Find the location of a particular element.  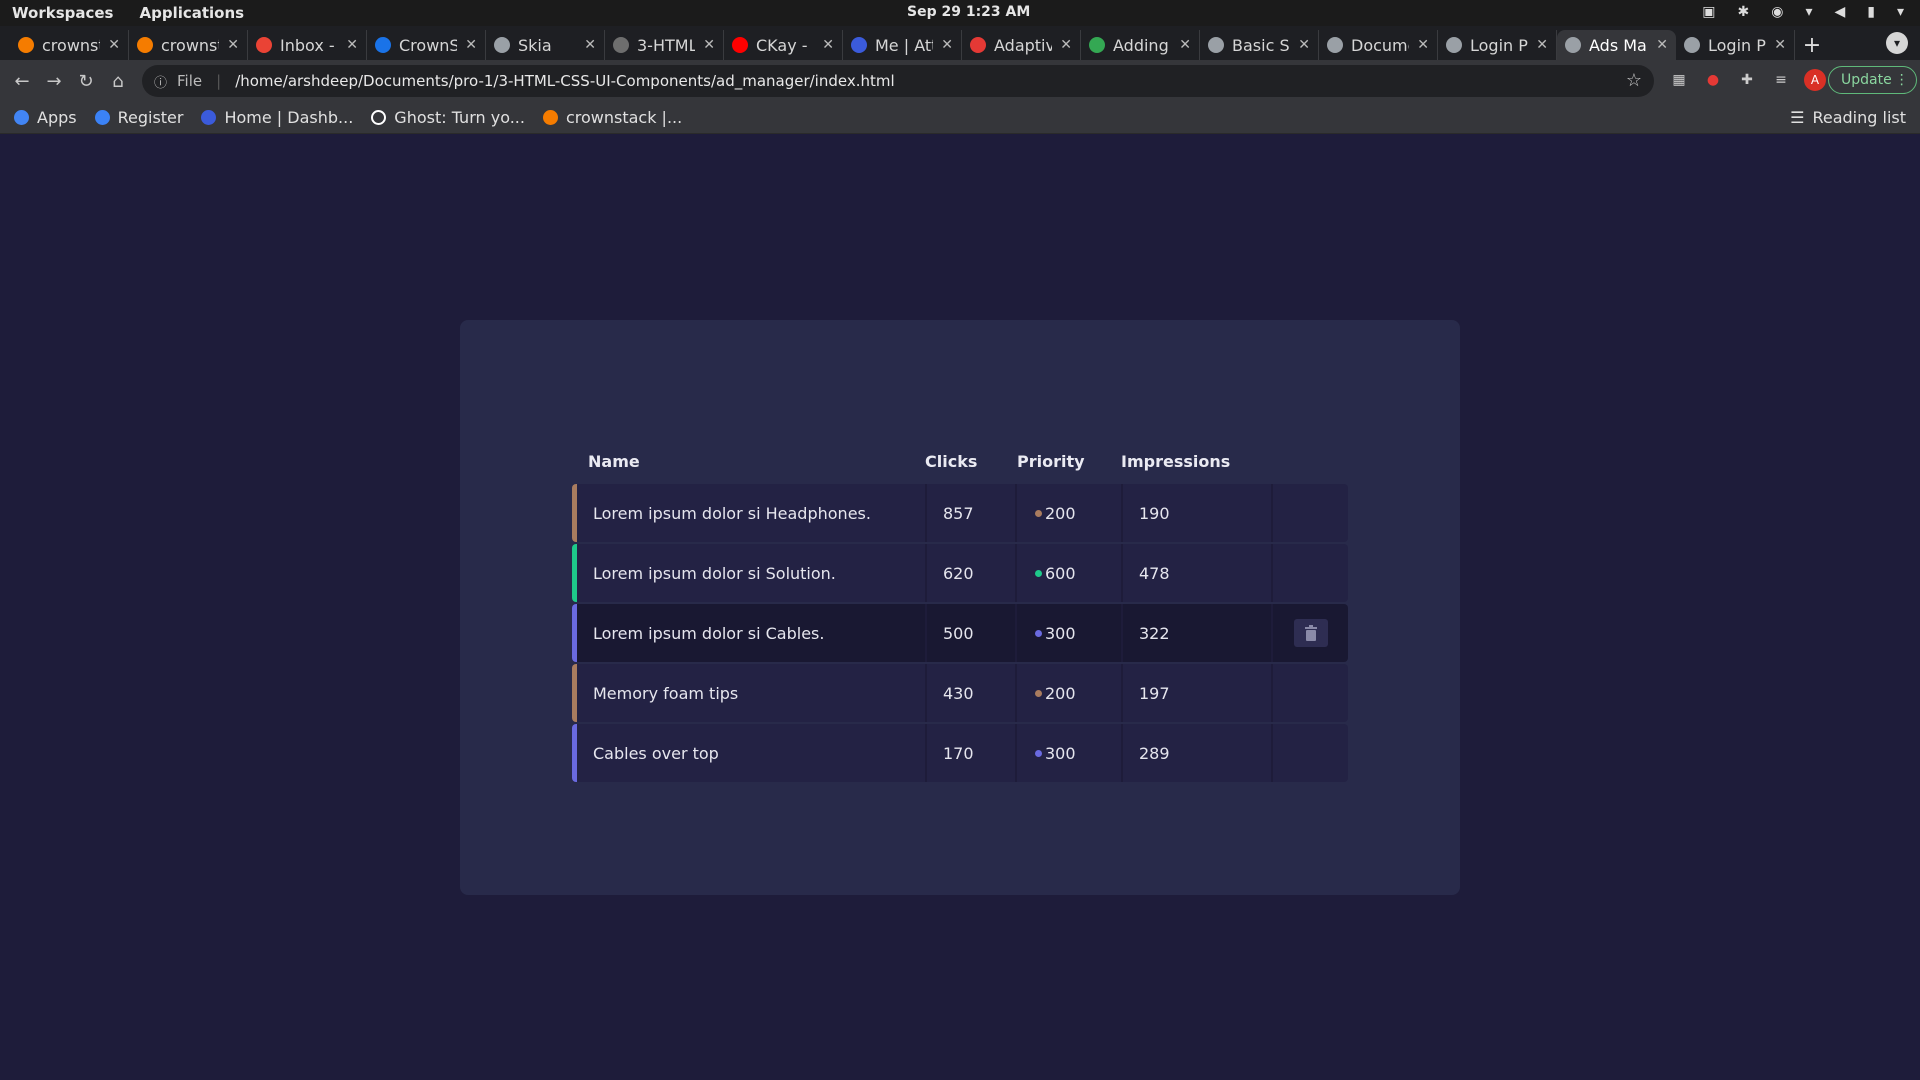

tab-search-icon: ▾ is located at coordinates (1897, 43).